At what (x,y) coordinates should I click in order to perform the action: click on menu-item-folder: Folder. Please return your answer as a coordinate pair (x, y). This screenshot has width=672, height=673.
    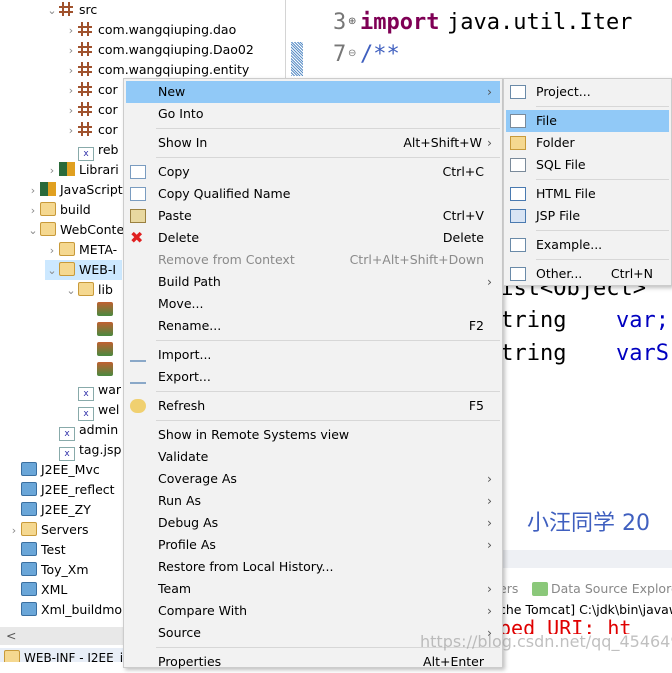
    Looking at the image, I should click on (587, 143).